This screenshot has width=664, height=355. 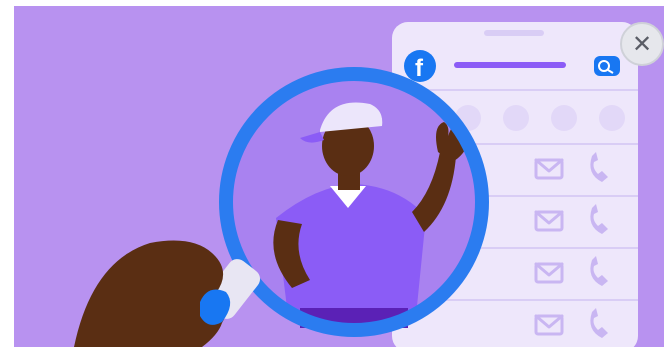 I want to click on facebook-logo-glyph: f, so click(x=419, y=68).